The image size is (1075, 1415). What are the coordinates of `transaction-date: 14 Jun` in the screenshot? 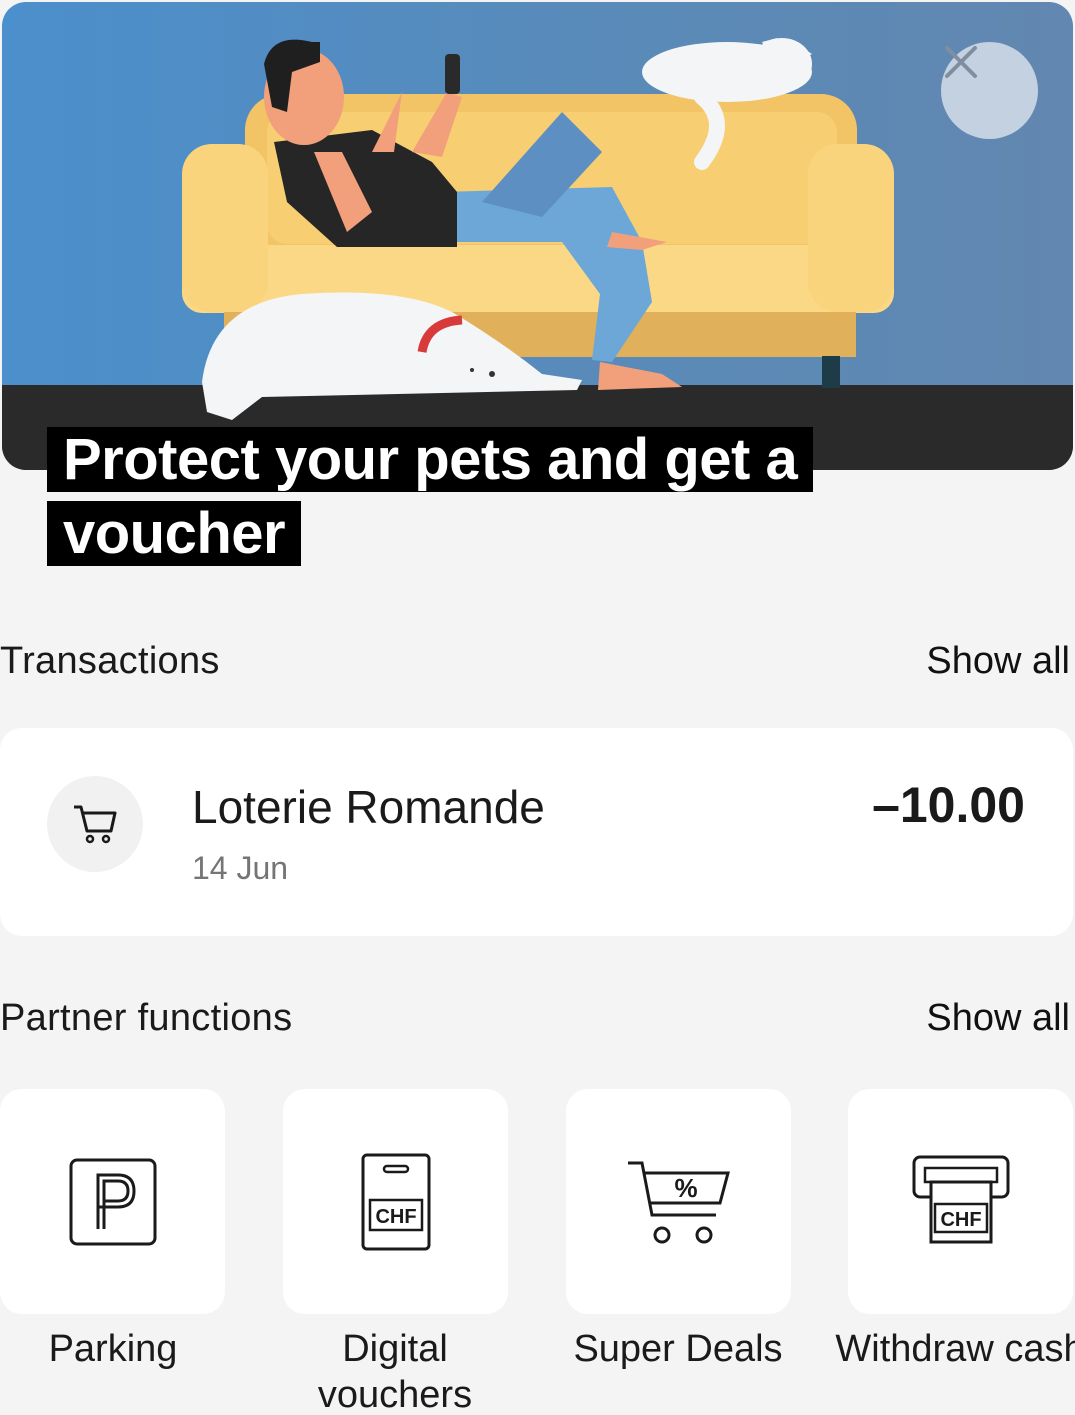 It's located at (240, 868).